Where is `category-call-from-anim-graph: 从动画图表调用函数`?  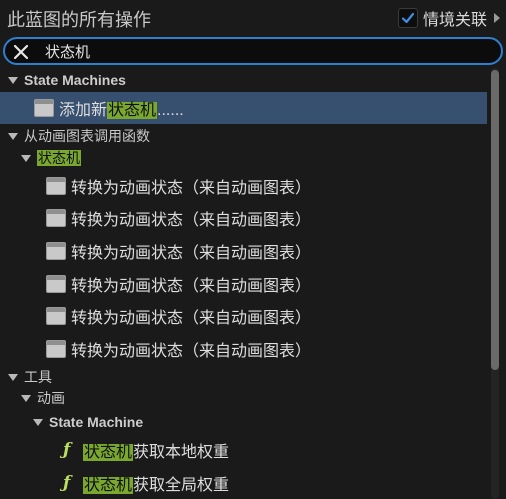
category-call-from-anim-graph: 从动画图表调用函数 is located at coordinates (243, 136).